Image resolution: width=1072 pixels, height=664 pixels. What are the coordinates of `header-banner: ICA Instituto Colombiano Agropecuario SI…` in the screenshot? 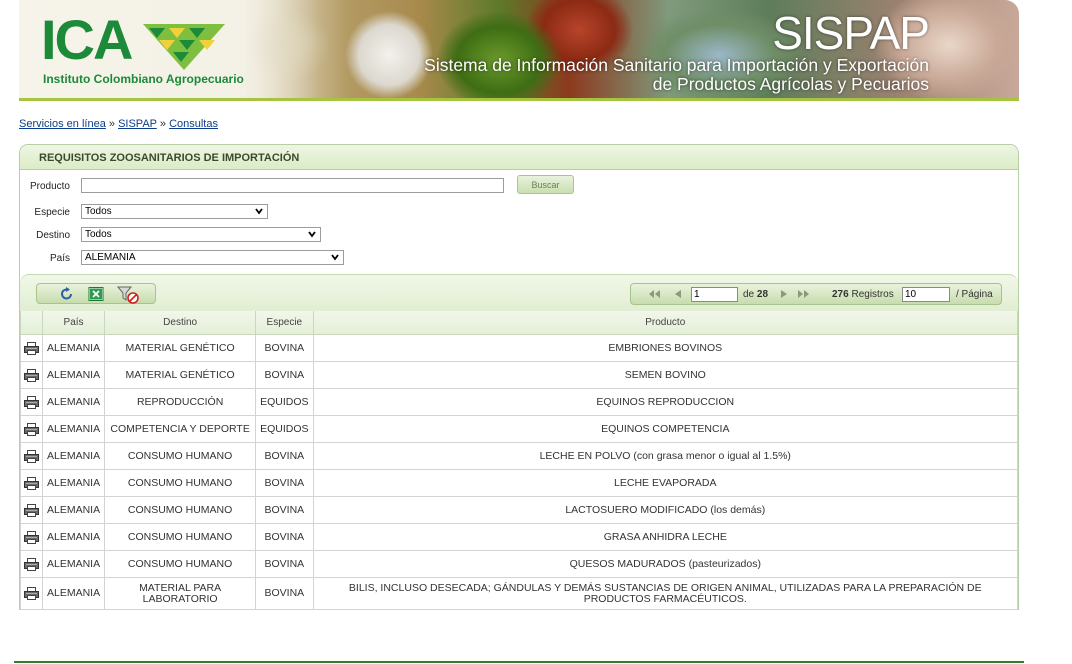 It's located at (519, 50).